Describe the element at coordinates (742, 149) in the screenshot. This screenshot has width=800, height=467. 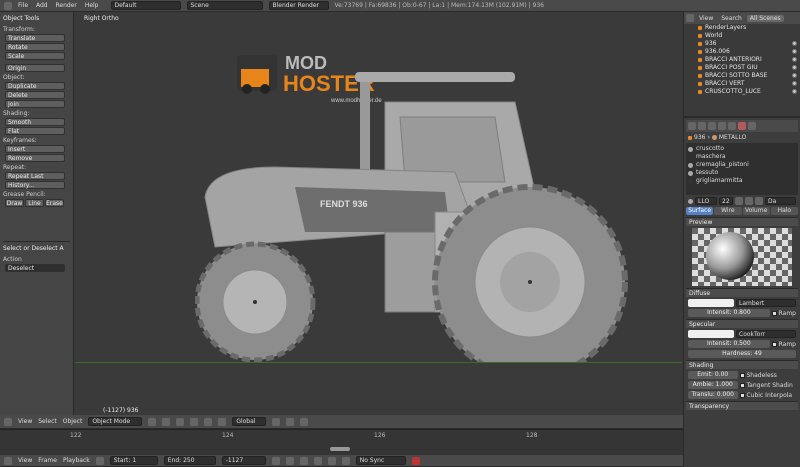
I see `list-item: cruscotto` at that location.